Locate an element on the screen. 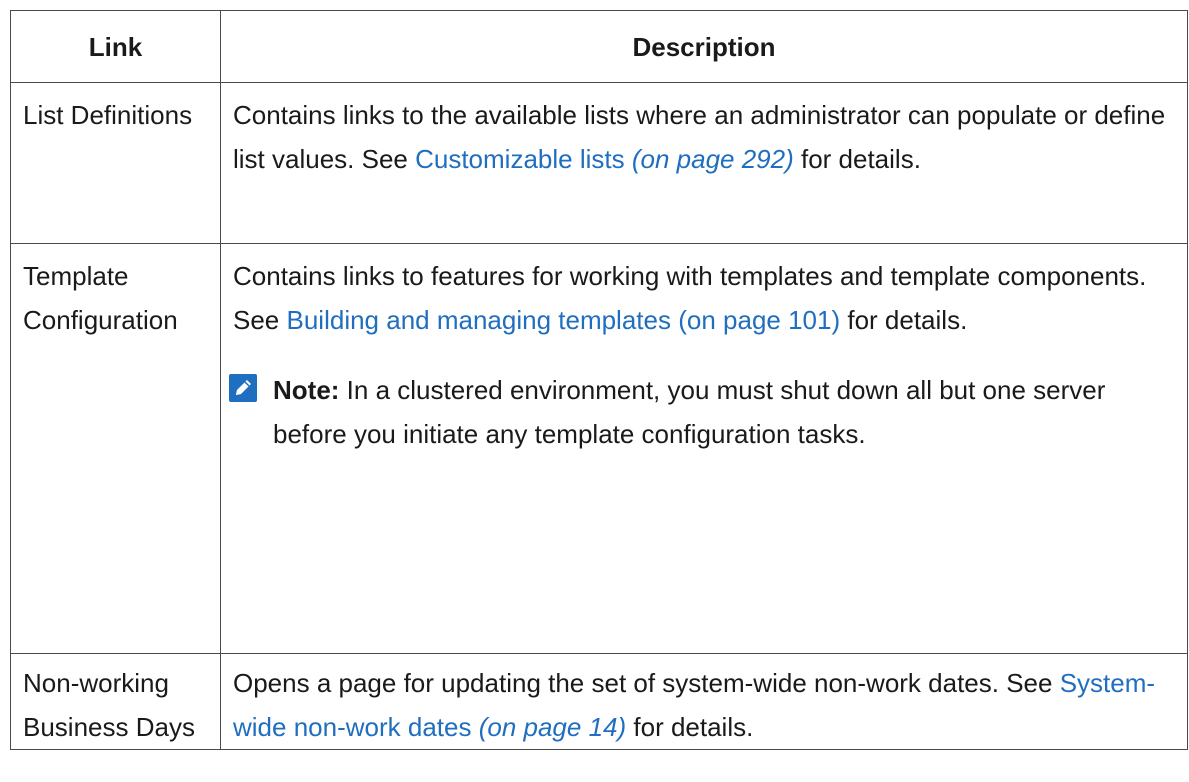 Image resolution: width=1189 pixels, height=782 pixels. link-cell: Template Configuration is located at coordinates (115, 448).